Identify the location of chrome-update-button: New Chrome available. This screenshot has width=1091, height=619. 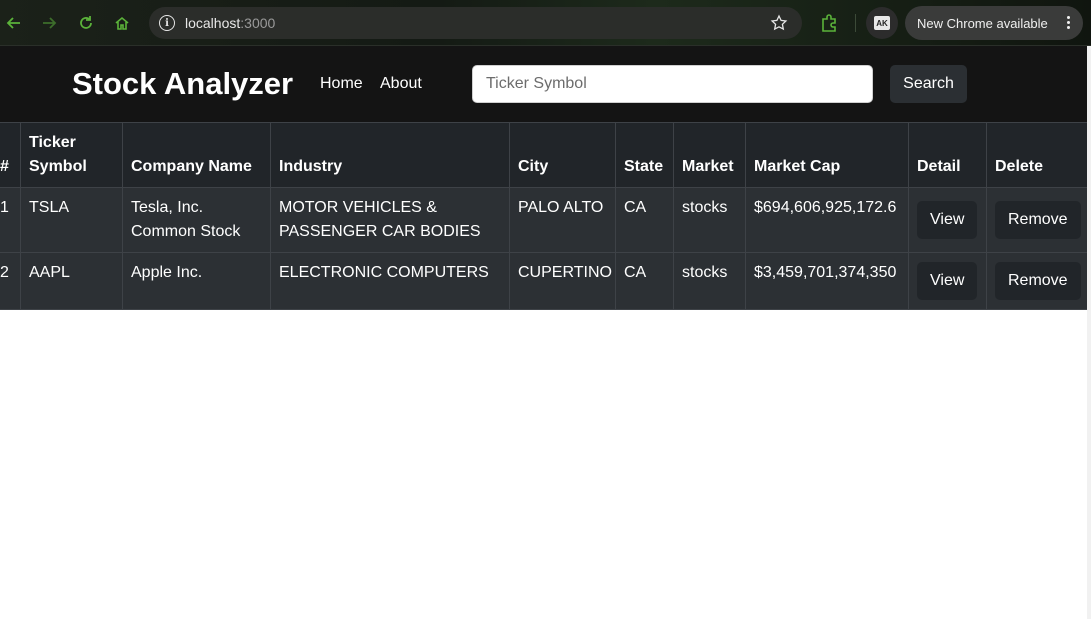
(994, 23).